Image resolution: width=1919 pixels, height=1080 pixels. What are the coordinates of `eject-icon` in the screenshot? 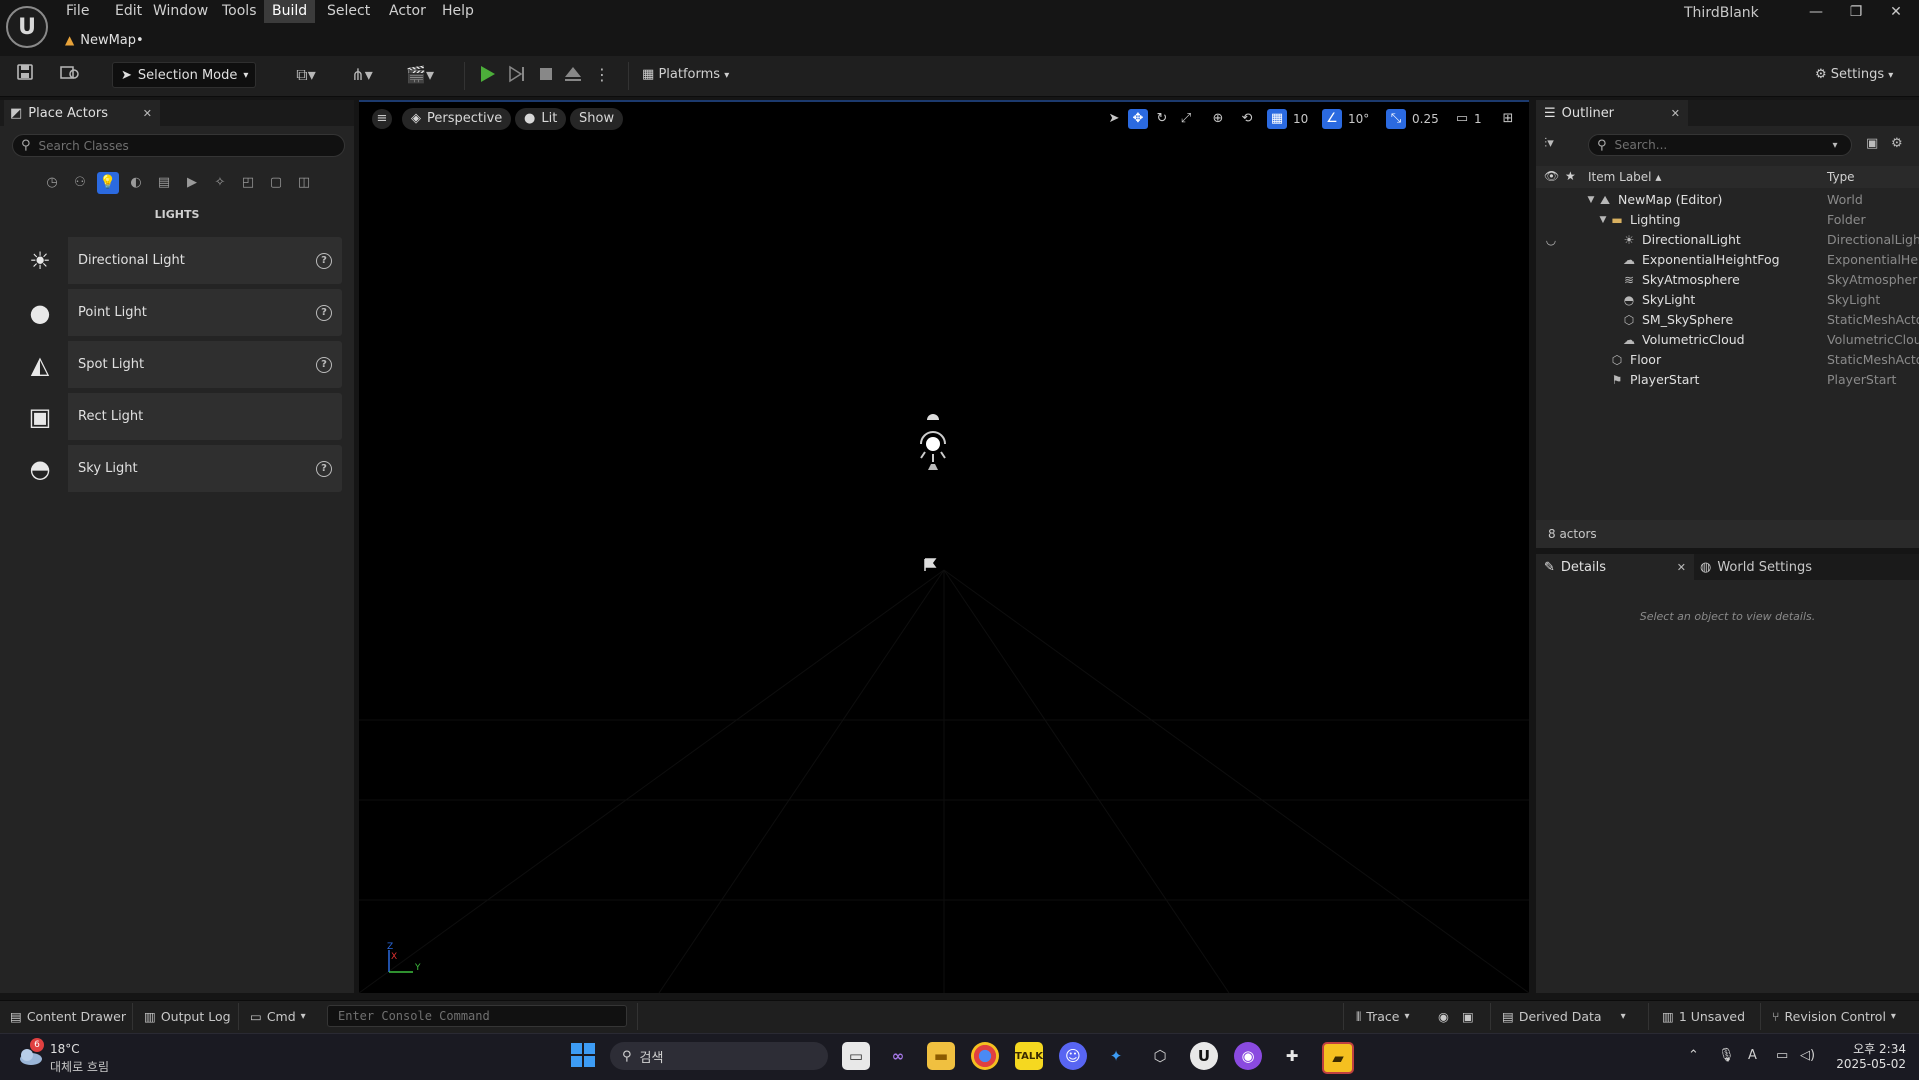 It's located at (573, 74).